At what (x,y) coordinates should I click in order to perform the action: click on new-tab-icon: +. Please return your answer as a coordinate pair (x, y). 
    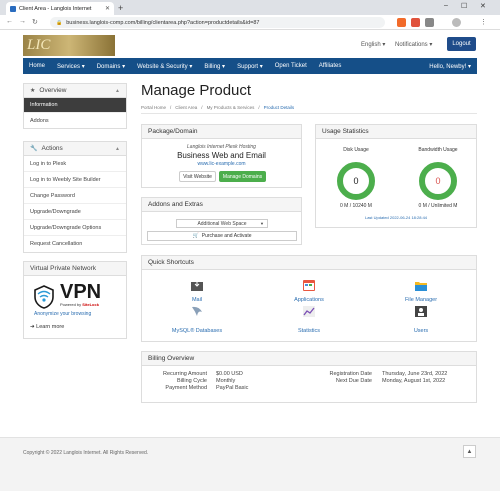
    Looking at the image, I should click on (120, 8).